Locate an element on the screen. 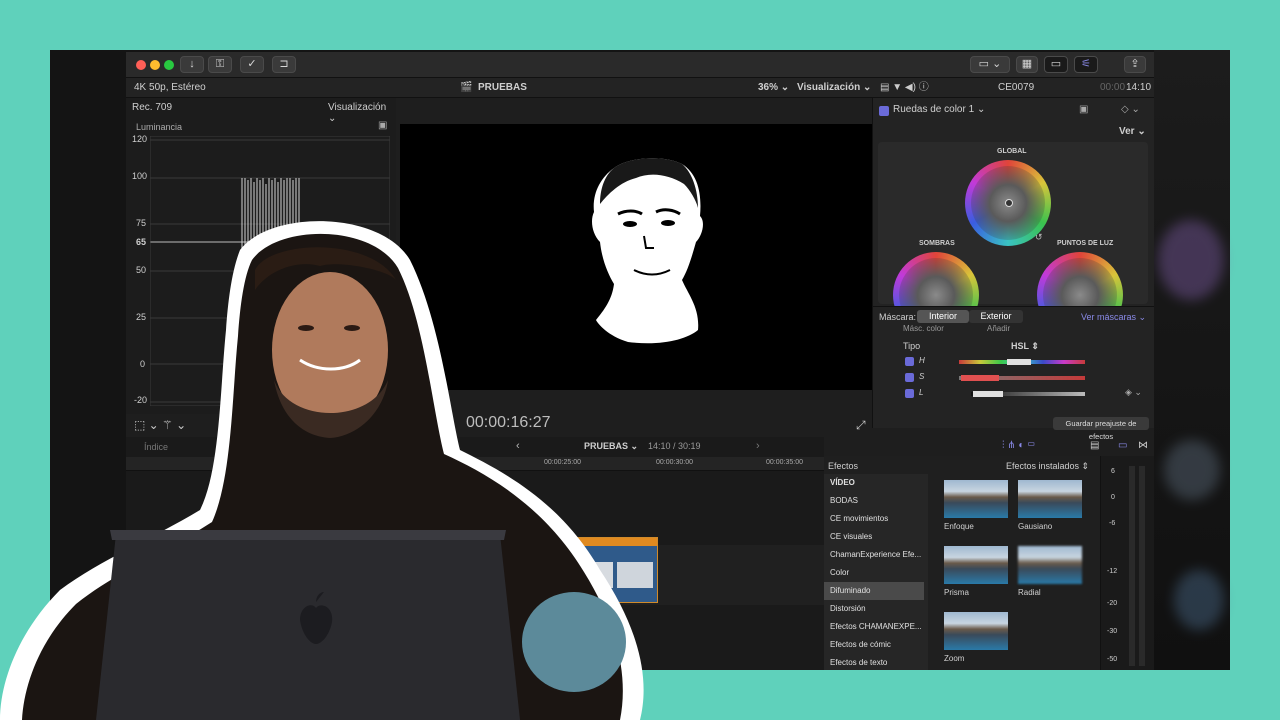 This screenshot has height=720, width=1280. timeline-toggle-button: ▭ is located at coordinates (1056, 64).